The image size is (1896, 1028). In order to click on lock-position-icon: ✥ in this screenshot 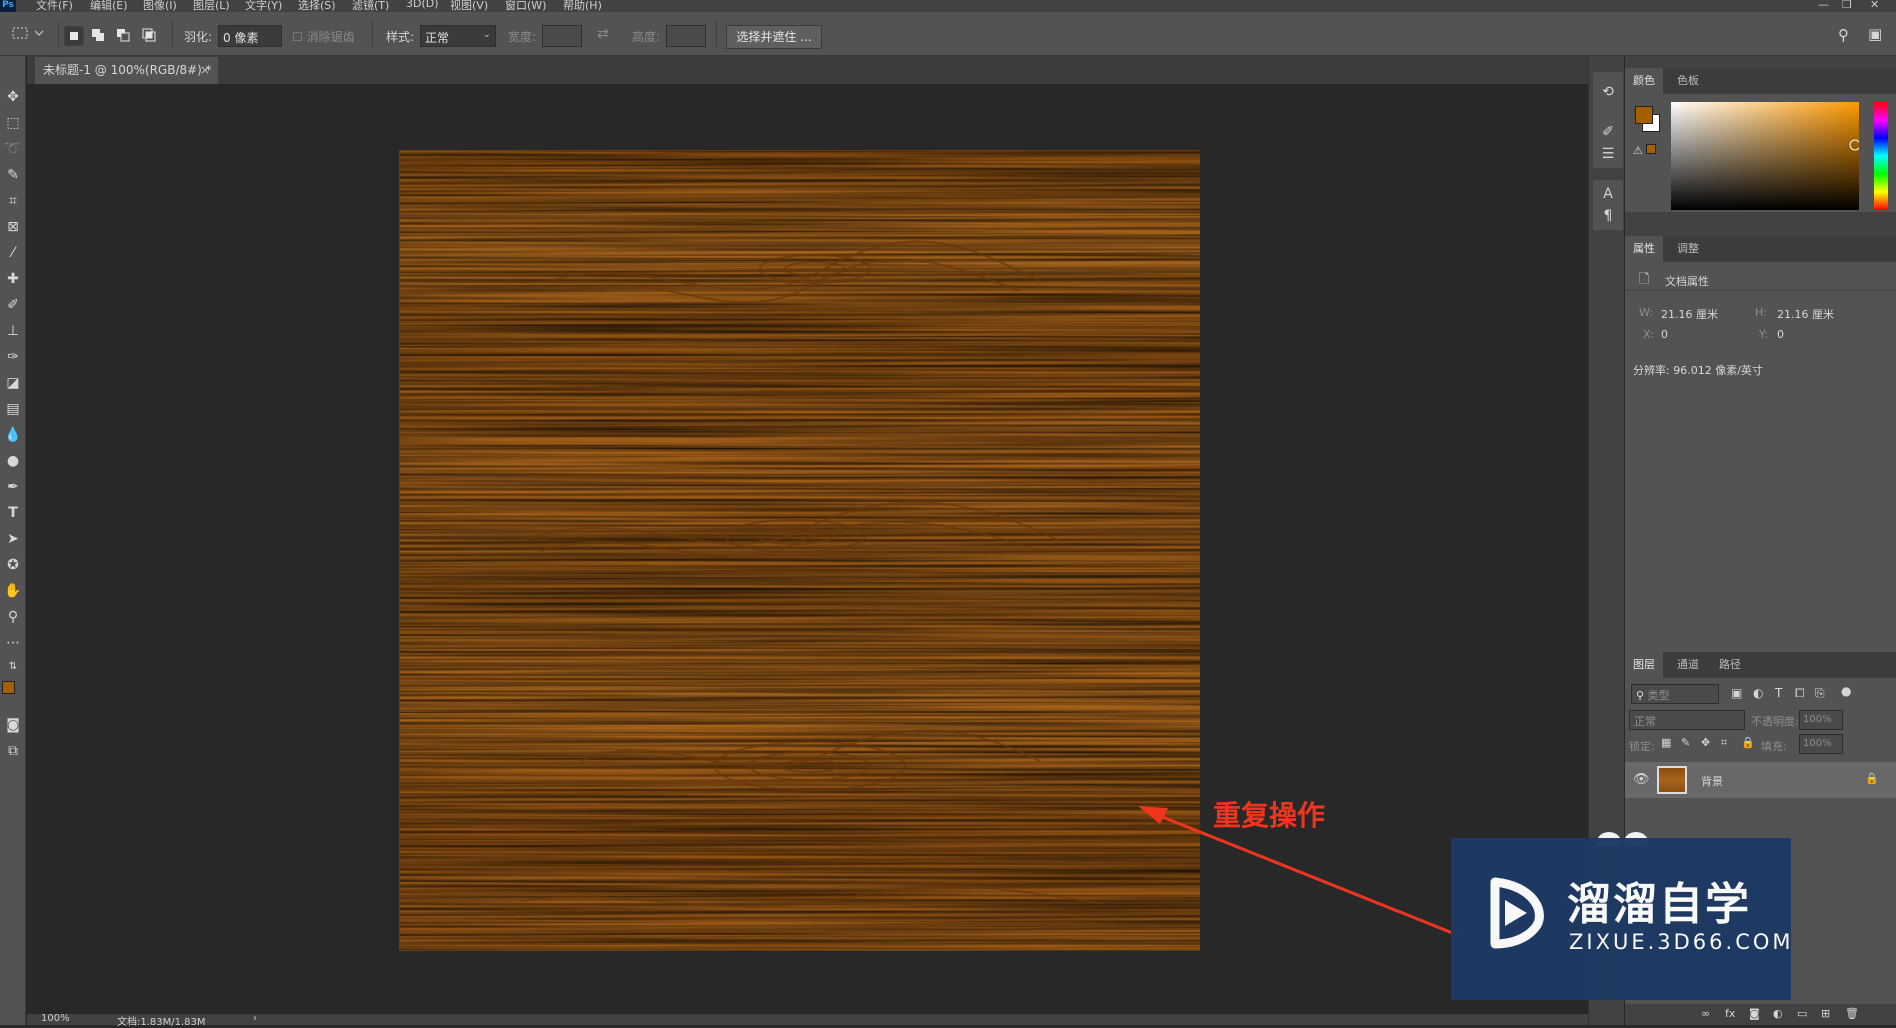, I will do `click(1705, 742)`.